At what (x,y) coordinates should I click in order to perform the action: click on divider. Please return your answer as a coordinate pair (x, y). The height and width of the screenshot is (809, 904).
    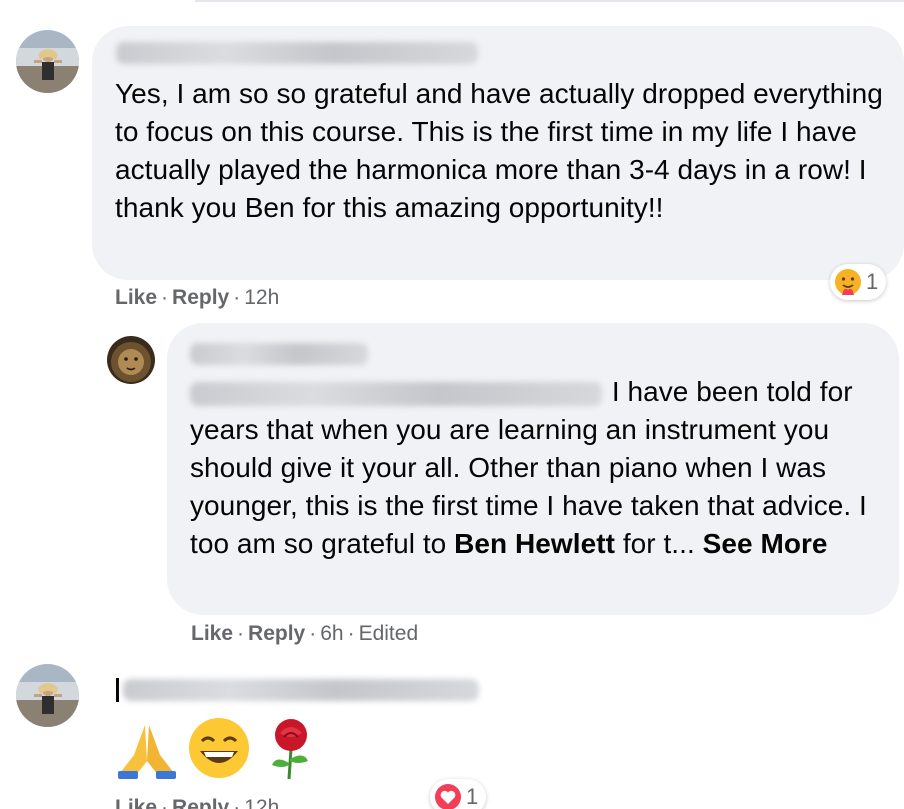
    Looking at the image, I should click on (549, 1).